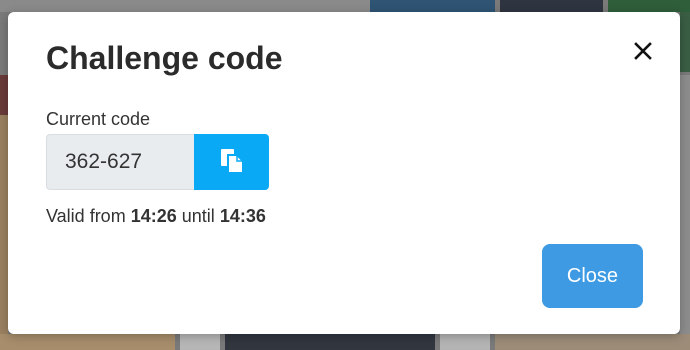 Image resolution: width=690 pixels, height=350 pixels. Describe the element at coordinates (643, 51) in the screenshot. I see `close-icon` at that location.